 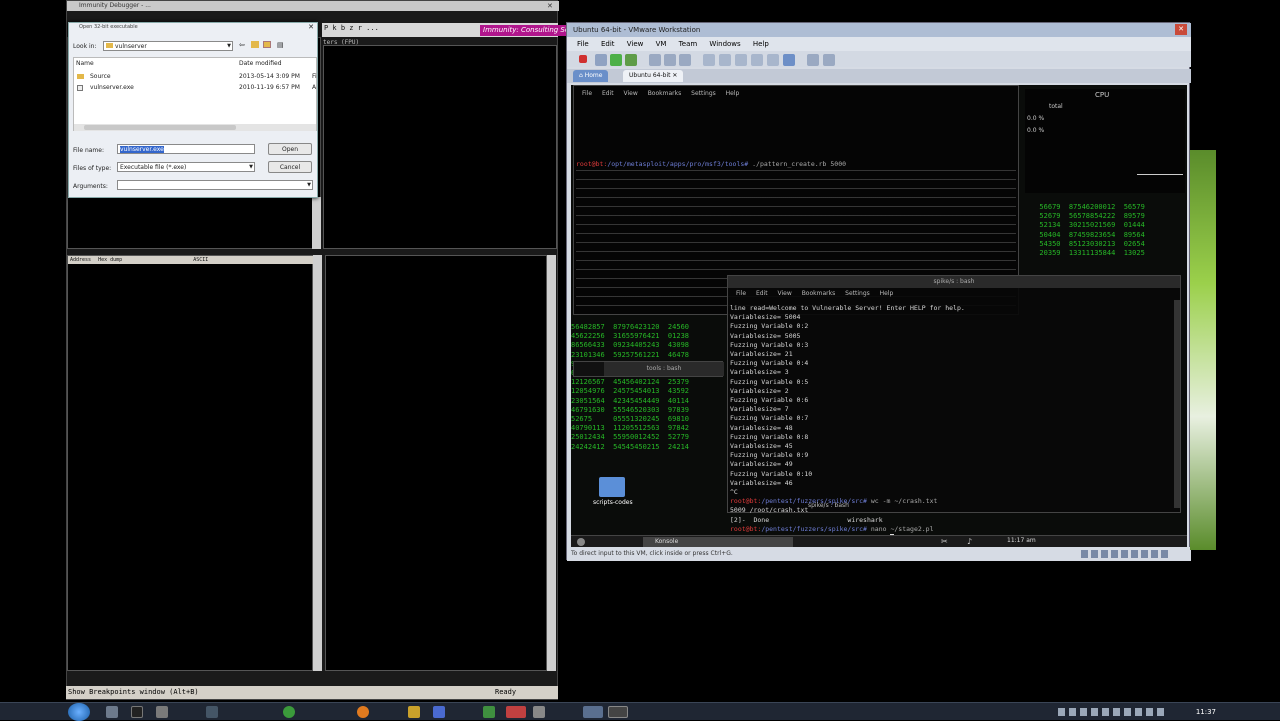 I want to click on prompt: root@bt:, so click(x=746, y=501).